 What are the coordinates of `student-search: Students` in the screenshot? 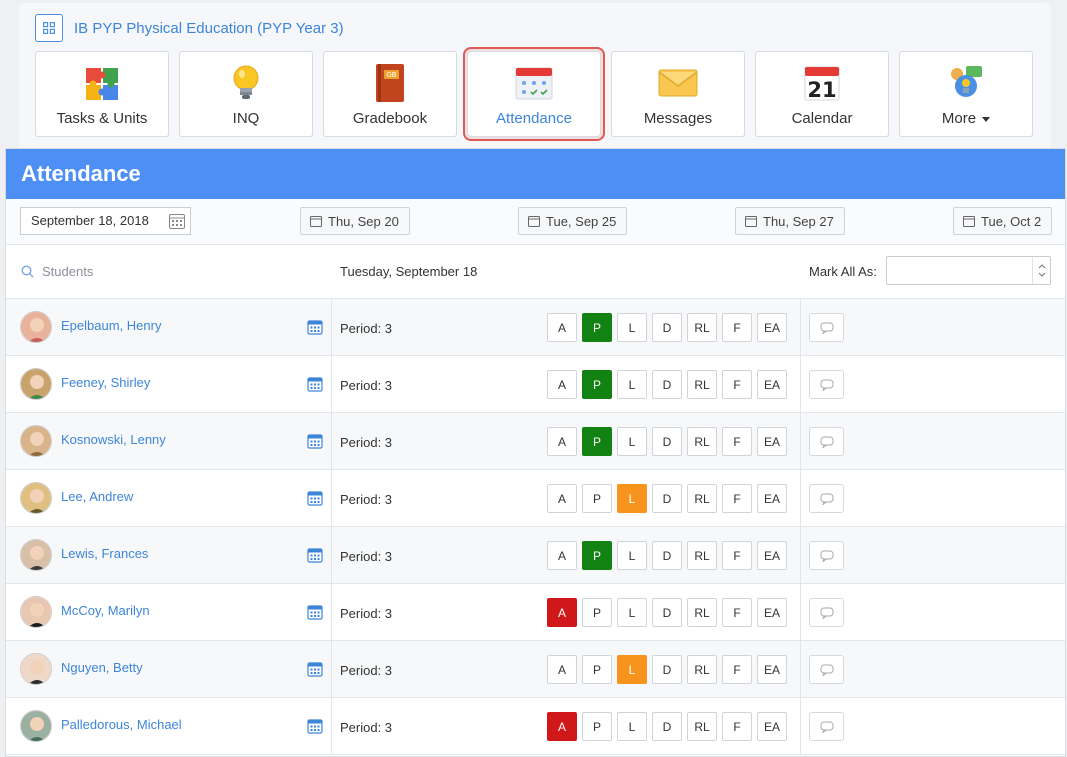 It's located at (57, 271).